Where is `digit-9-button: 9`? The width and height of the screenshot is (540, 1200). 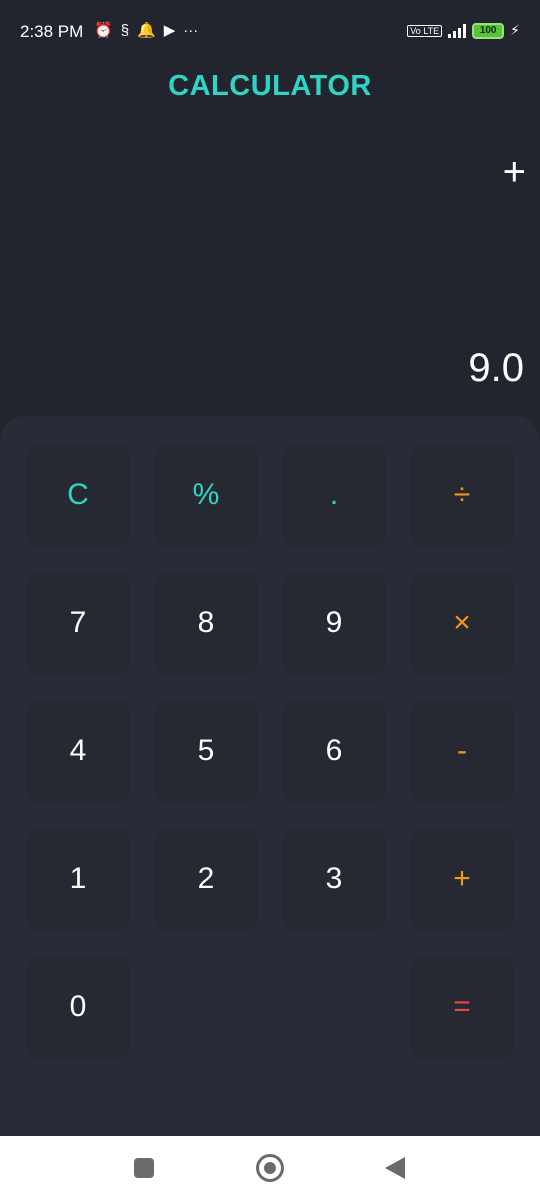 digit-9-button: 9 is located at coordinates (334, 623).